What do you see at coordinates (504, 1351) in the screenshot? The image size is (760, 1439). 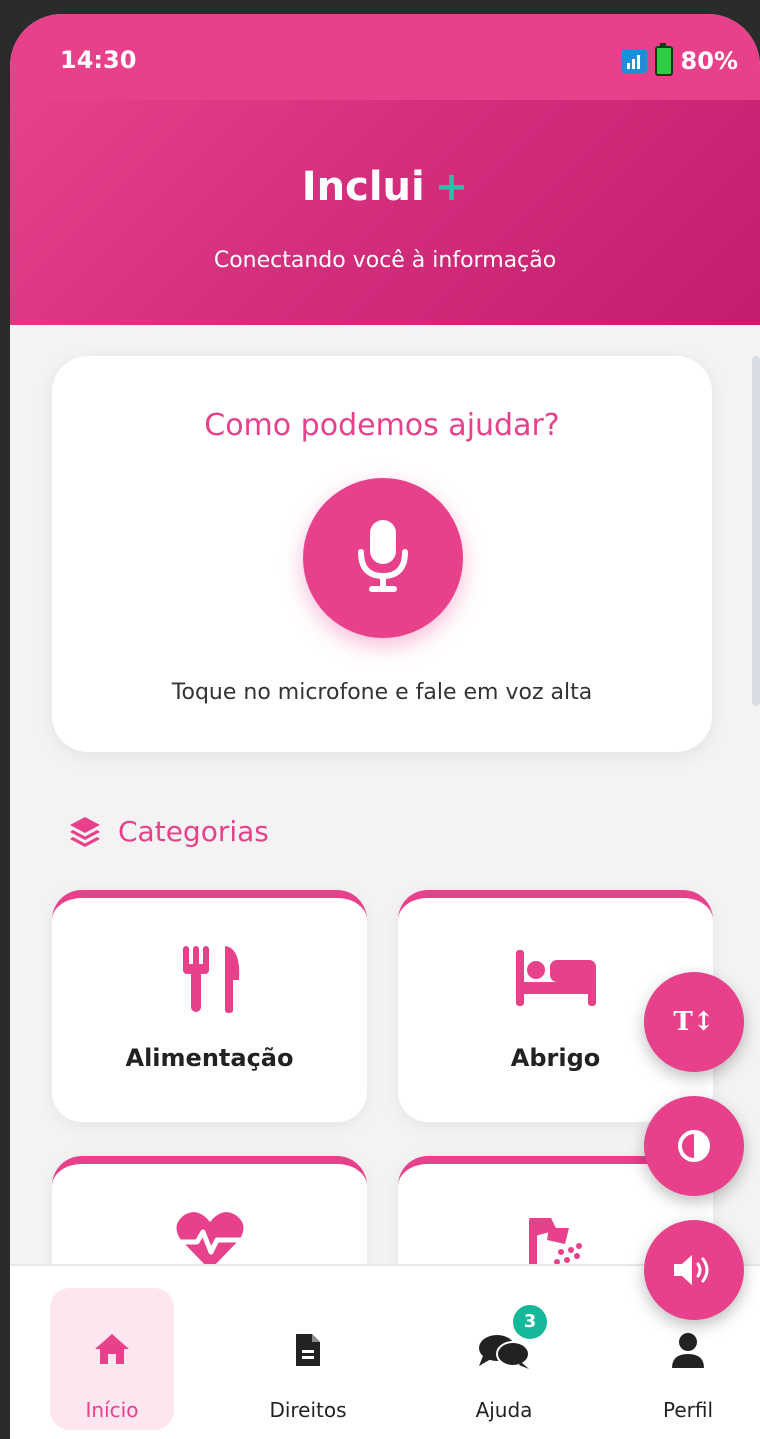 I see `comments-icon` at bounding box center [504, 1351].